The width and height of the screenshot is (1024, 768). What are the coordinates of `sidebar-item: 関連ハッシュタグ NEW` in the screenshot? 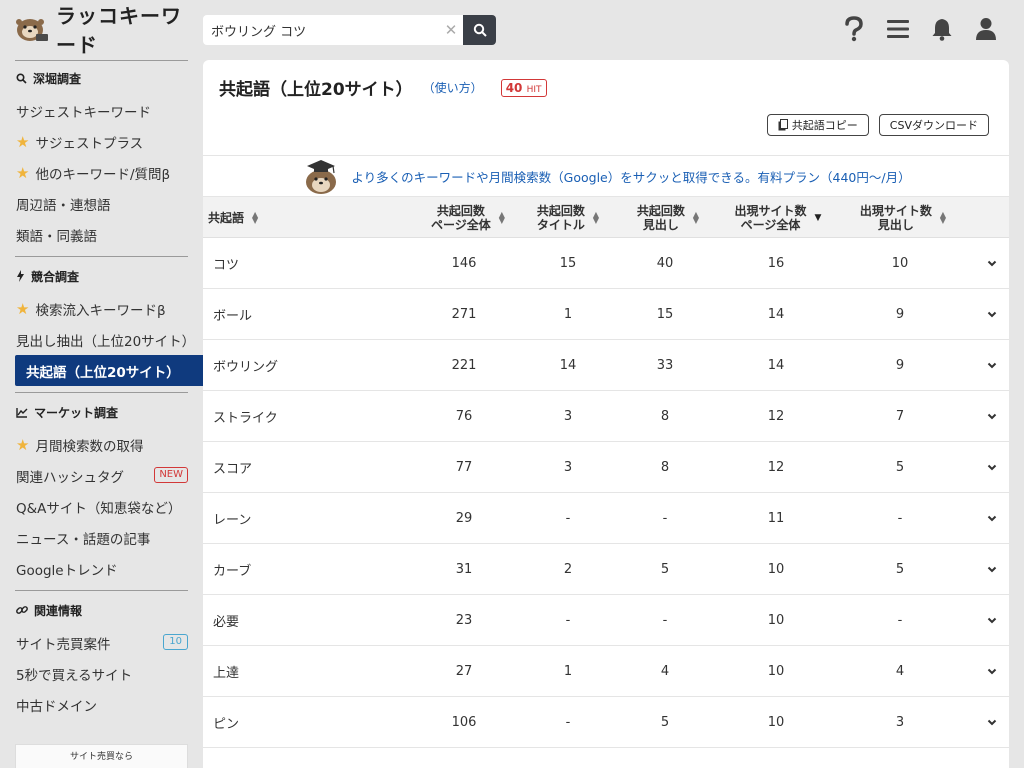 It's located at (101, 475).